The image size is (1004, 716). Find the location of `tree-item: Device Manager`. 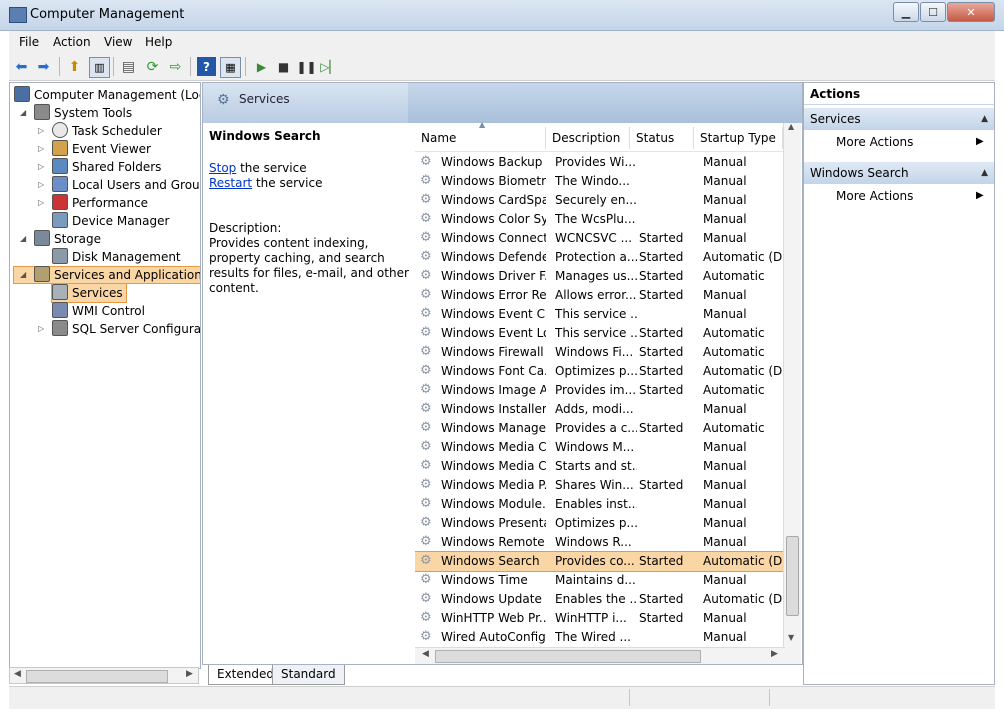

tree-item: Device Manager is located at coordinates (110, 221).